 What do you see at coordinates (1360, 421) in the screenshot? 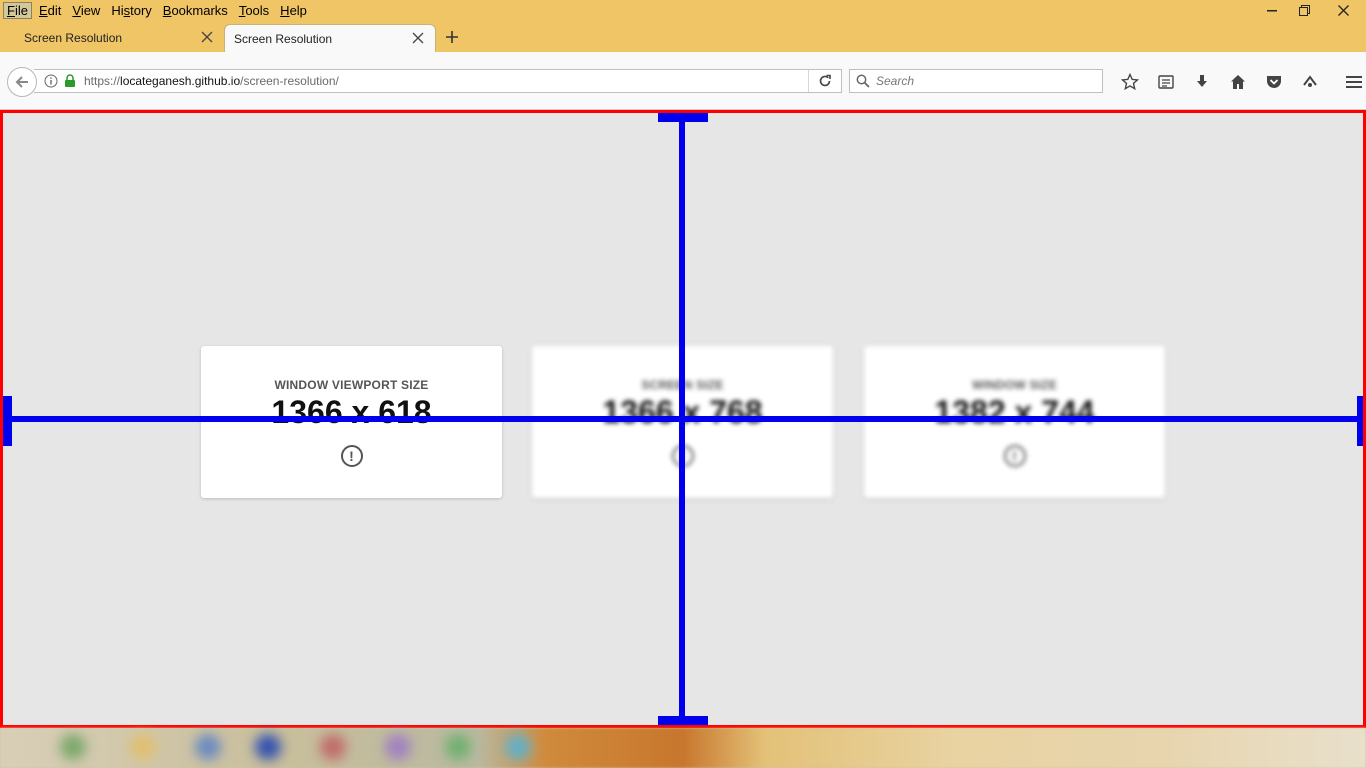
I see `measure-cap-right` at bounding box center [1360, 421].